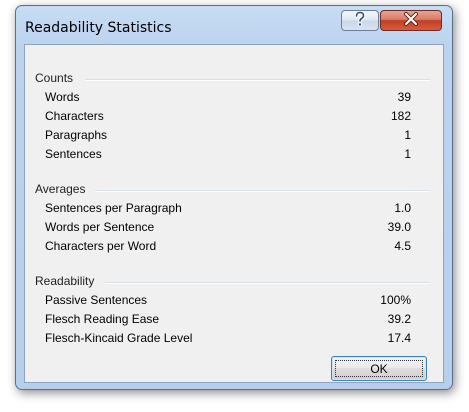 This screenshot has height=412, width=469. I want to click on close-x-icon, so click(411, 20).